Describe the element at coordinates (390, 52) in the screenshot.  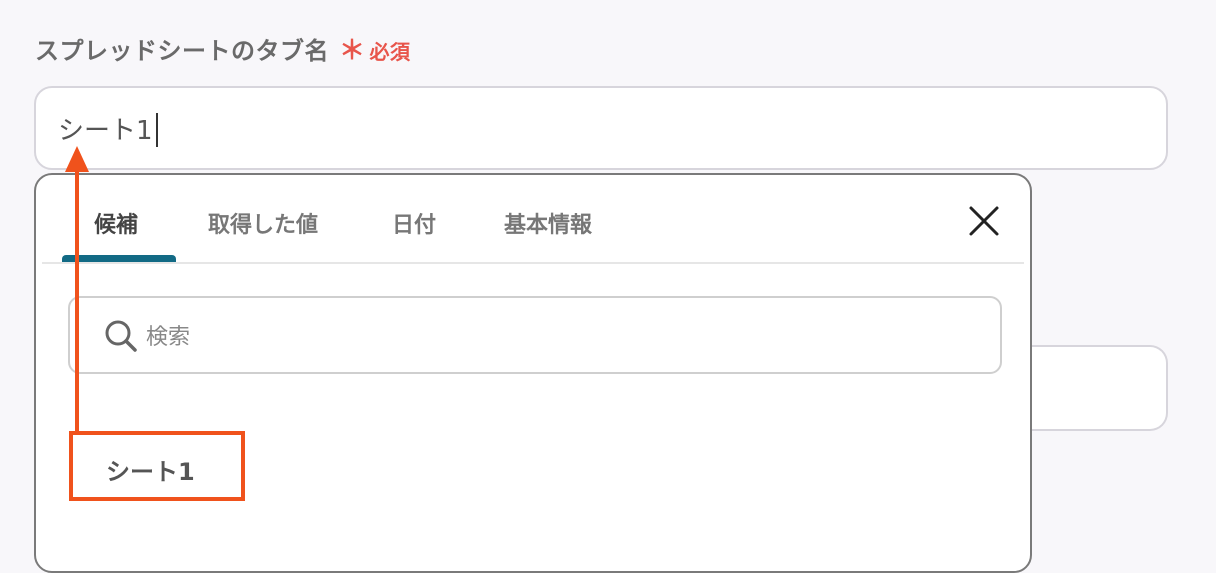
I see `required-text: 必須` at that location.